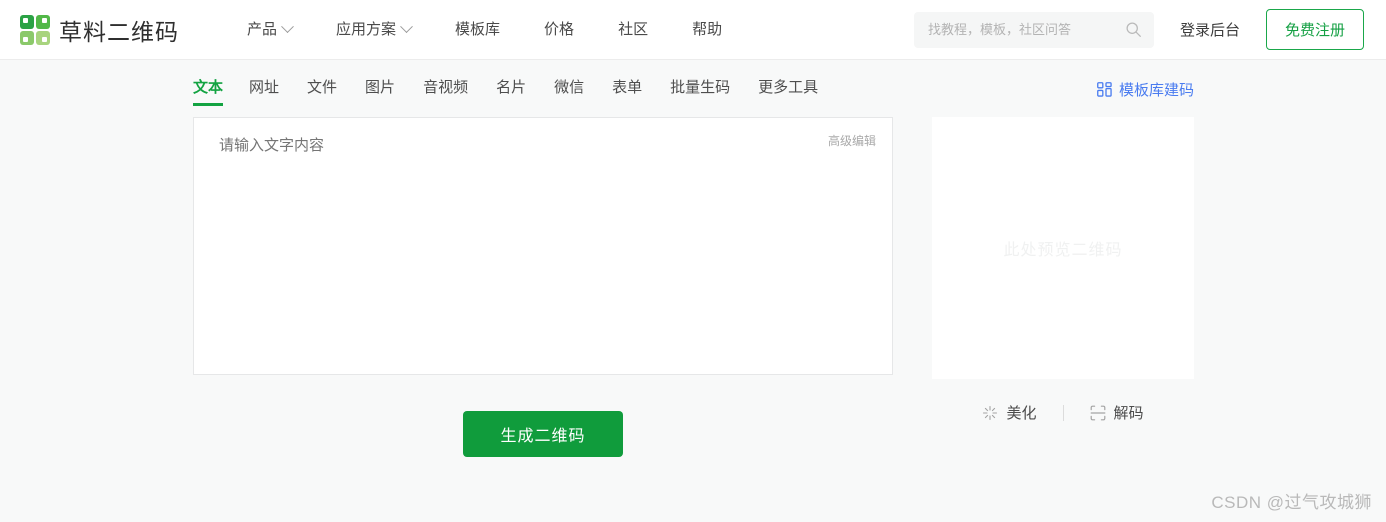  Describe the element at coordinates (1156, 90) in the screenshot. I see `template-library-label: 模板库建码` at that location.